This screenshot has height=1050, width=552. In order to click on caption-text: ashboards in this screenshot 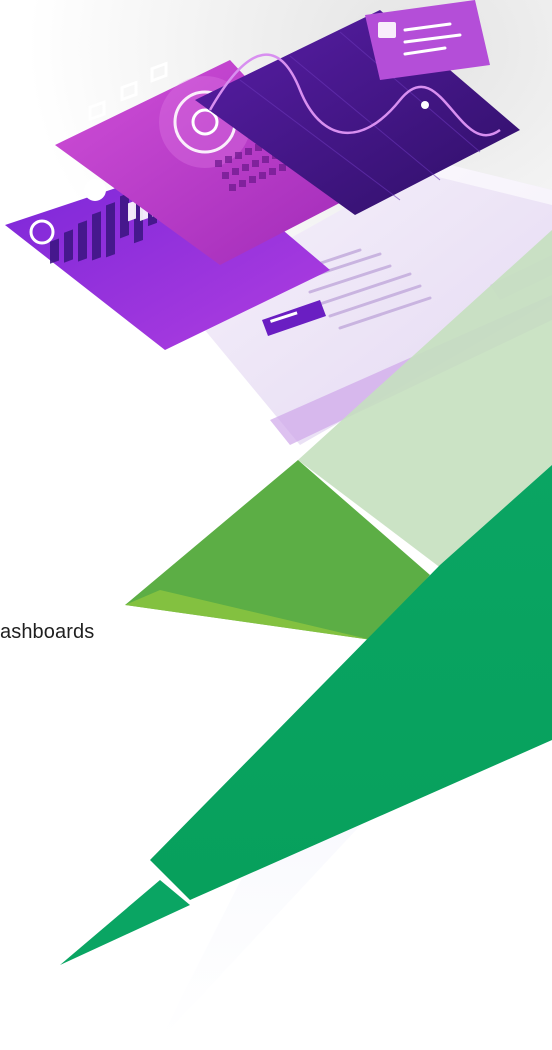, I will do `click(47, 632)`.